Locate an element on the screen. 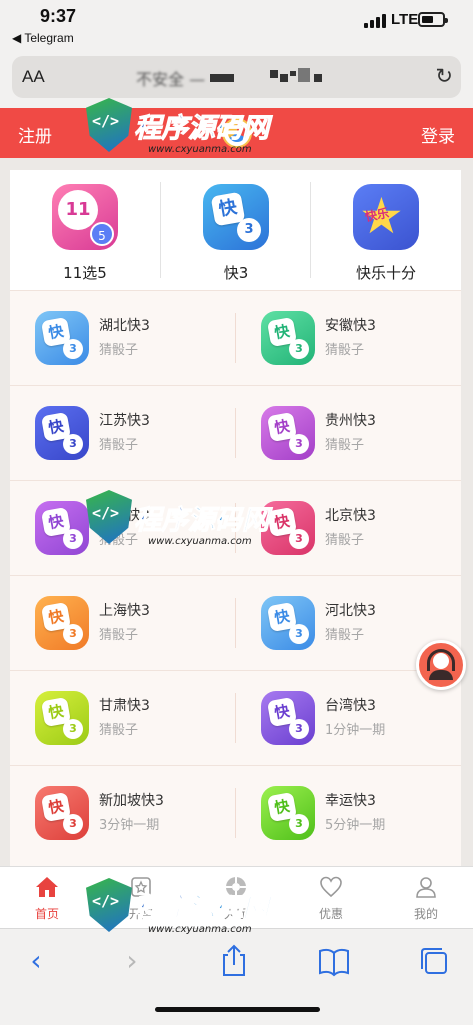  lottery-ball-icon: 11 5 is located at coordinates (85, 217).